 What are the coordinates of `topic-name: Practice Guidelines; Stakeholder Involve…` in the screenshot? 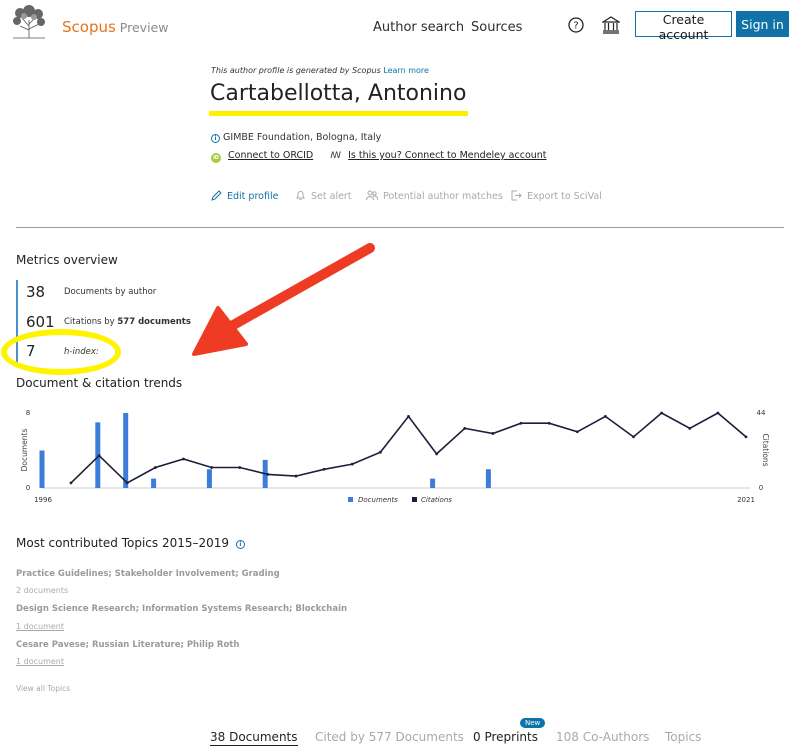 It's located at (148, 574).